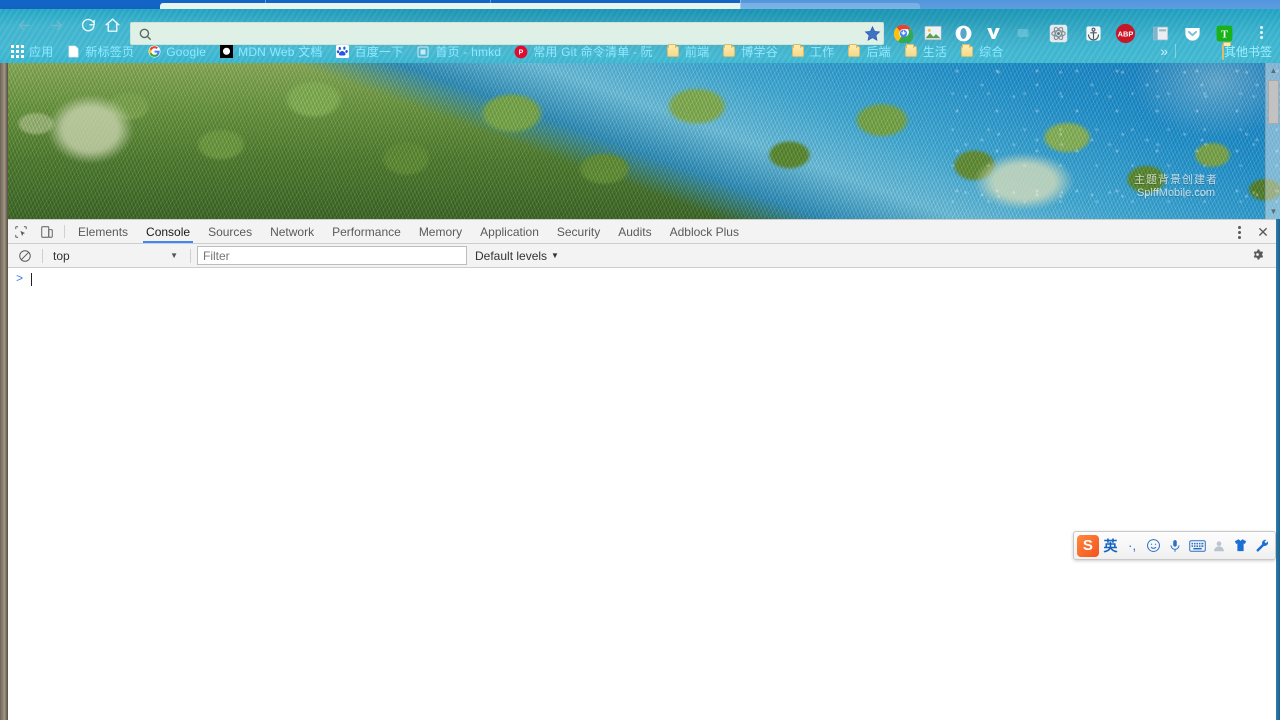 This screenshot has width=1280, height=720. I want to click on device-toolbar-button, so click(47, 231).